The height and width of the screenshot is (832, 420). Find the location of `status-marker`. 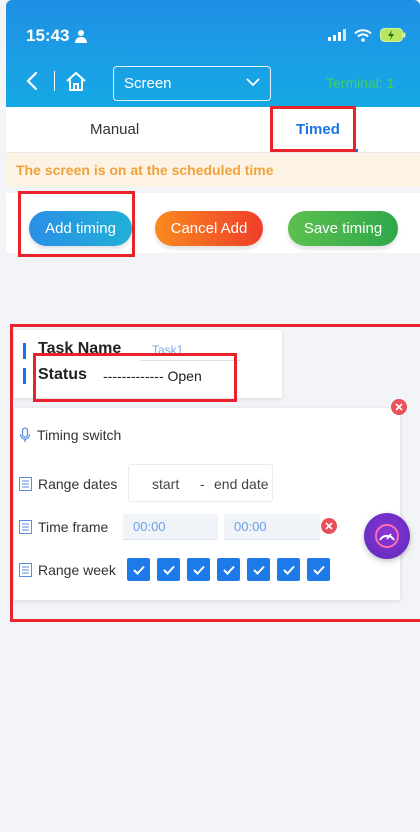

status-marker is located at coordinates (24, 376).